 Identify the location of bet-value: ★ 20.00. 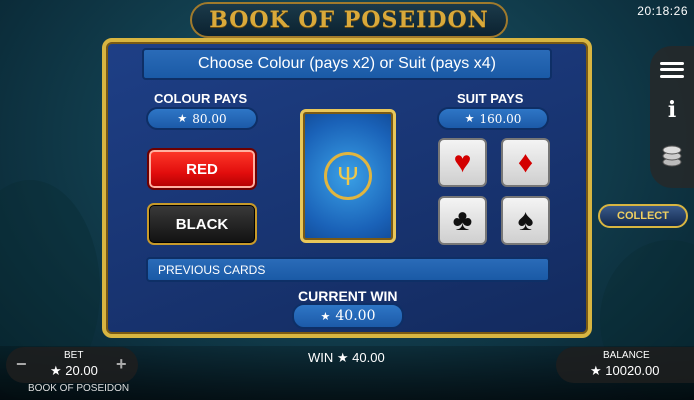
(74, 371).